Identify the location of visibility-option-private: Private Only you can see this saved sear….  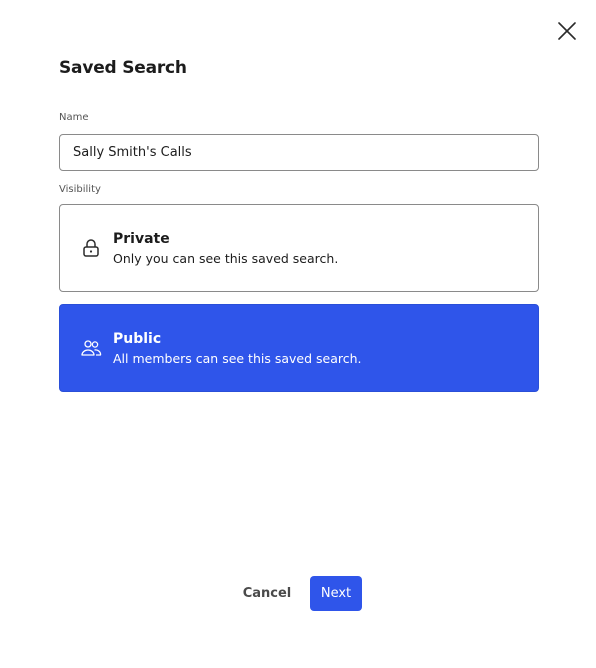
(299, 248).